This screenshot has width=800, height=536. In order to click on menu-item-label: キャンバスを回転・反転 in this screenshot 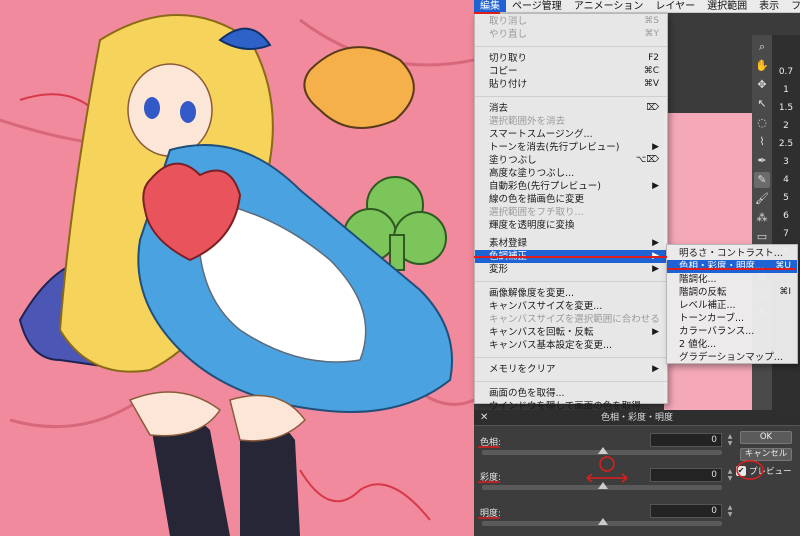, I will do `click(541, 332)`.